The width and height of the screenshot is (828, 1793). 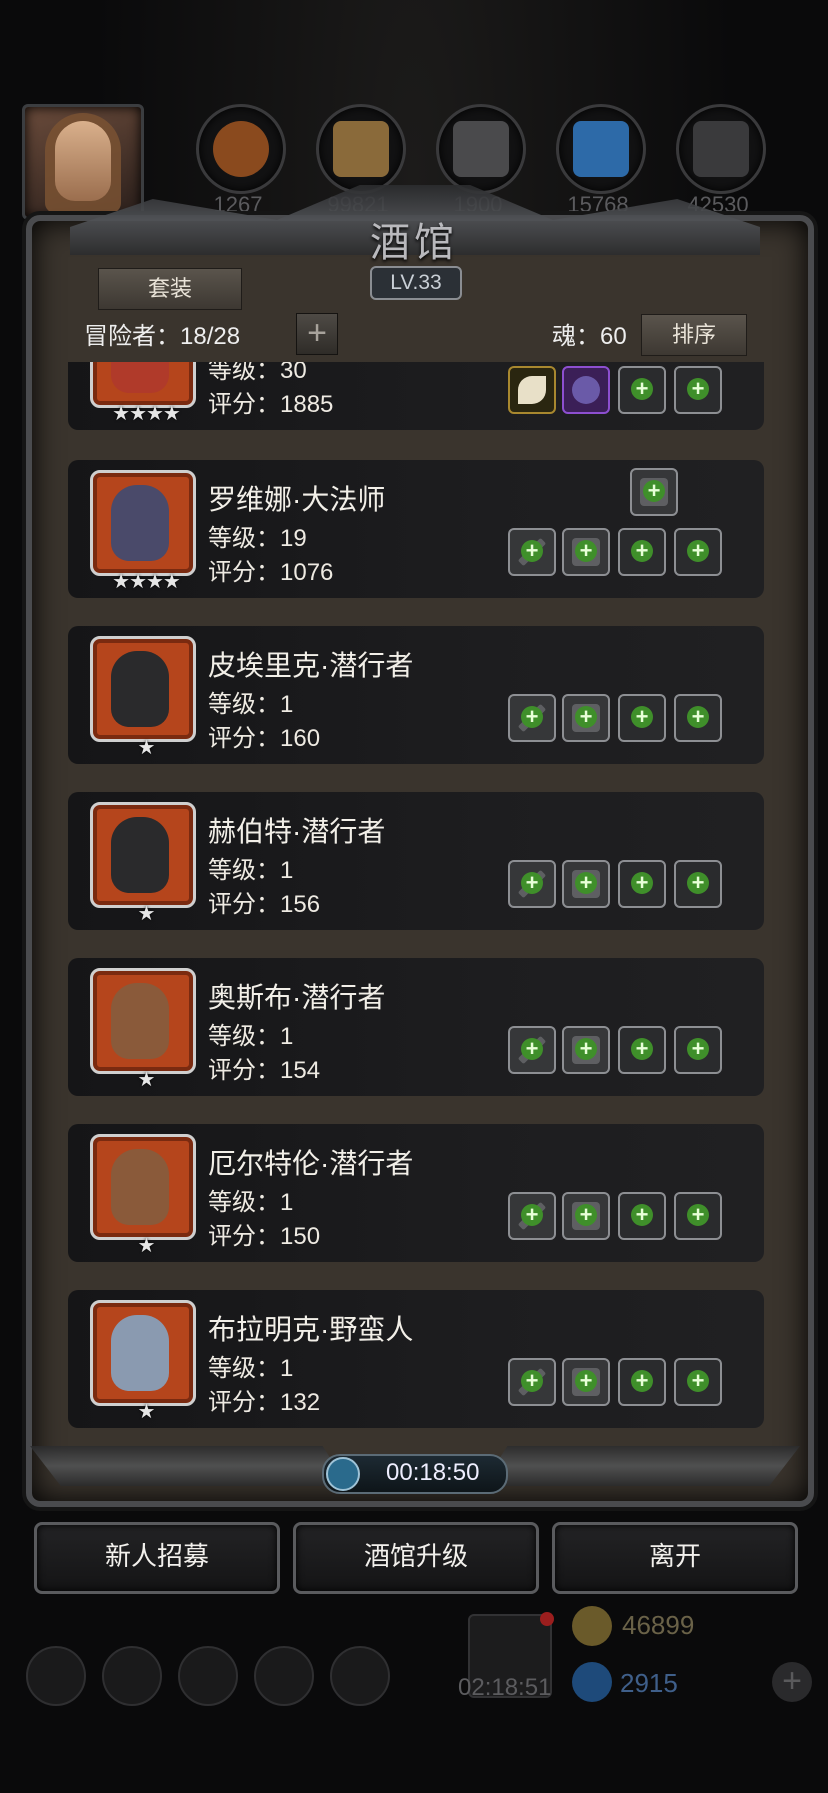 What do you see at coordinates (547, 1619) in the screenshot?
I see `notification-dot` at bounding box center [547, 1619].